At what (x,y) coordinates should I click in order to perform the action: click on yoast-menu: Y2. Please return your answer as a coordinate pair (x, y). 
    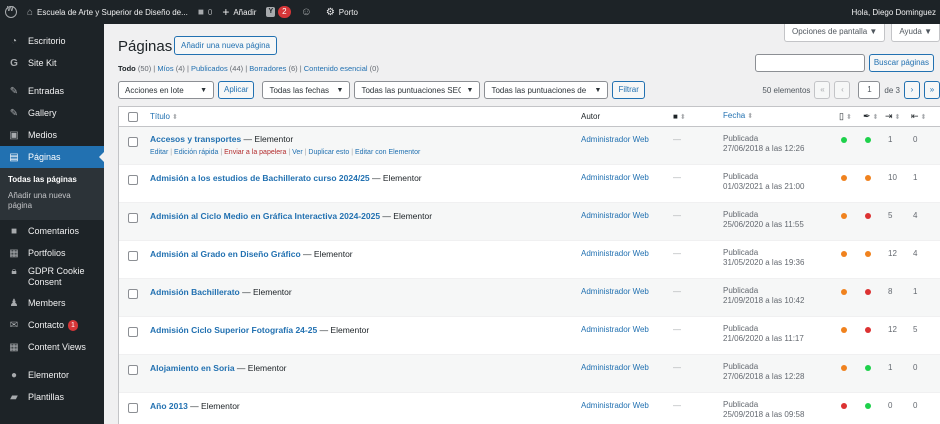
    Looking at the image, I should click on (278, 12).